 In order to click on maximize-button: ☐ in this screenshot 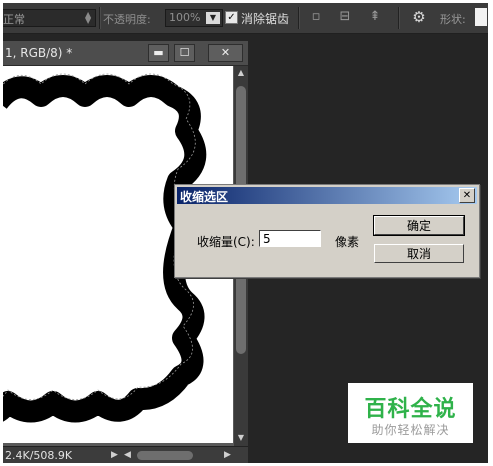, I will do `click(184, 53)`.